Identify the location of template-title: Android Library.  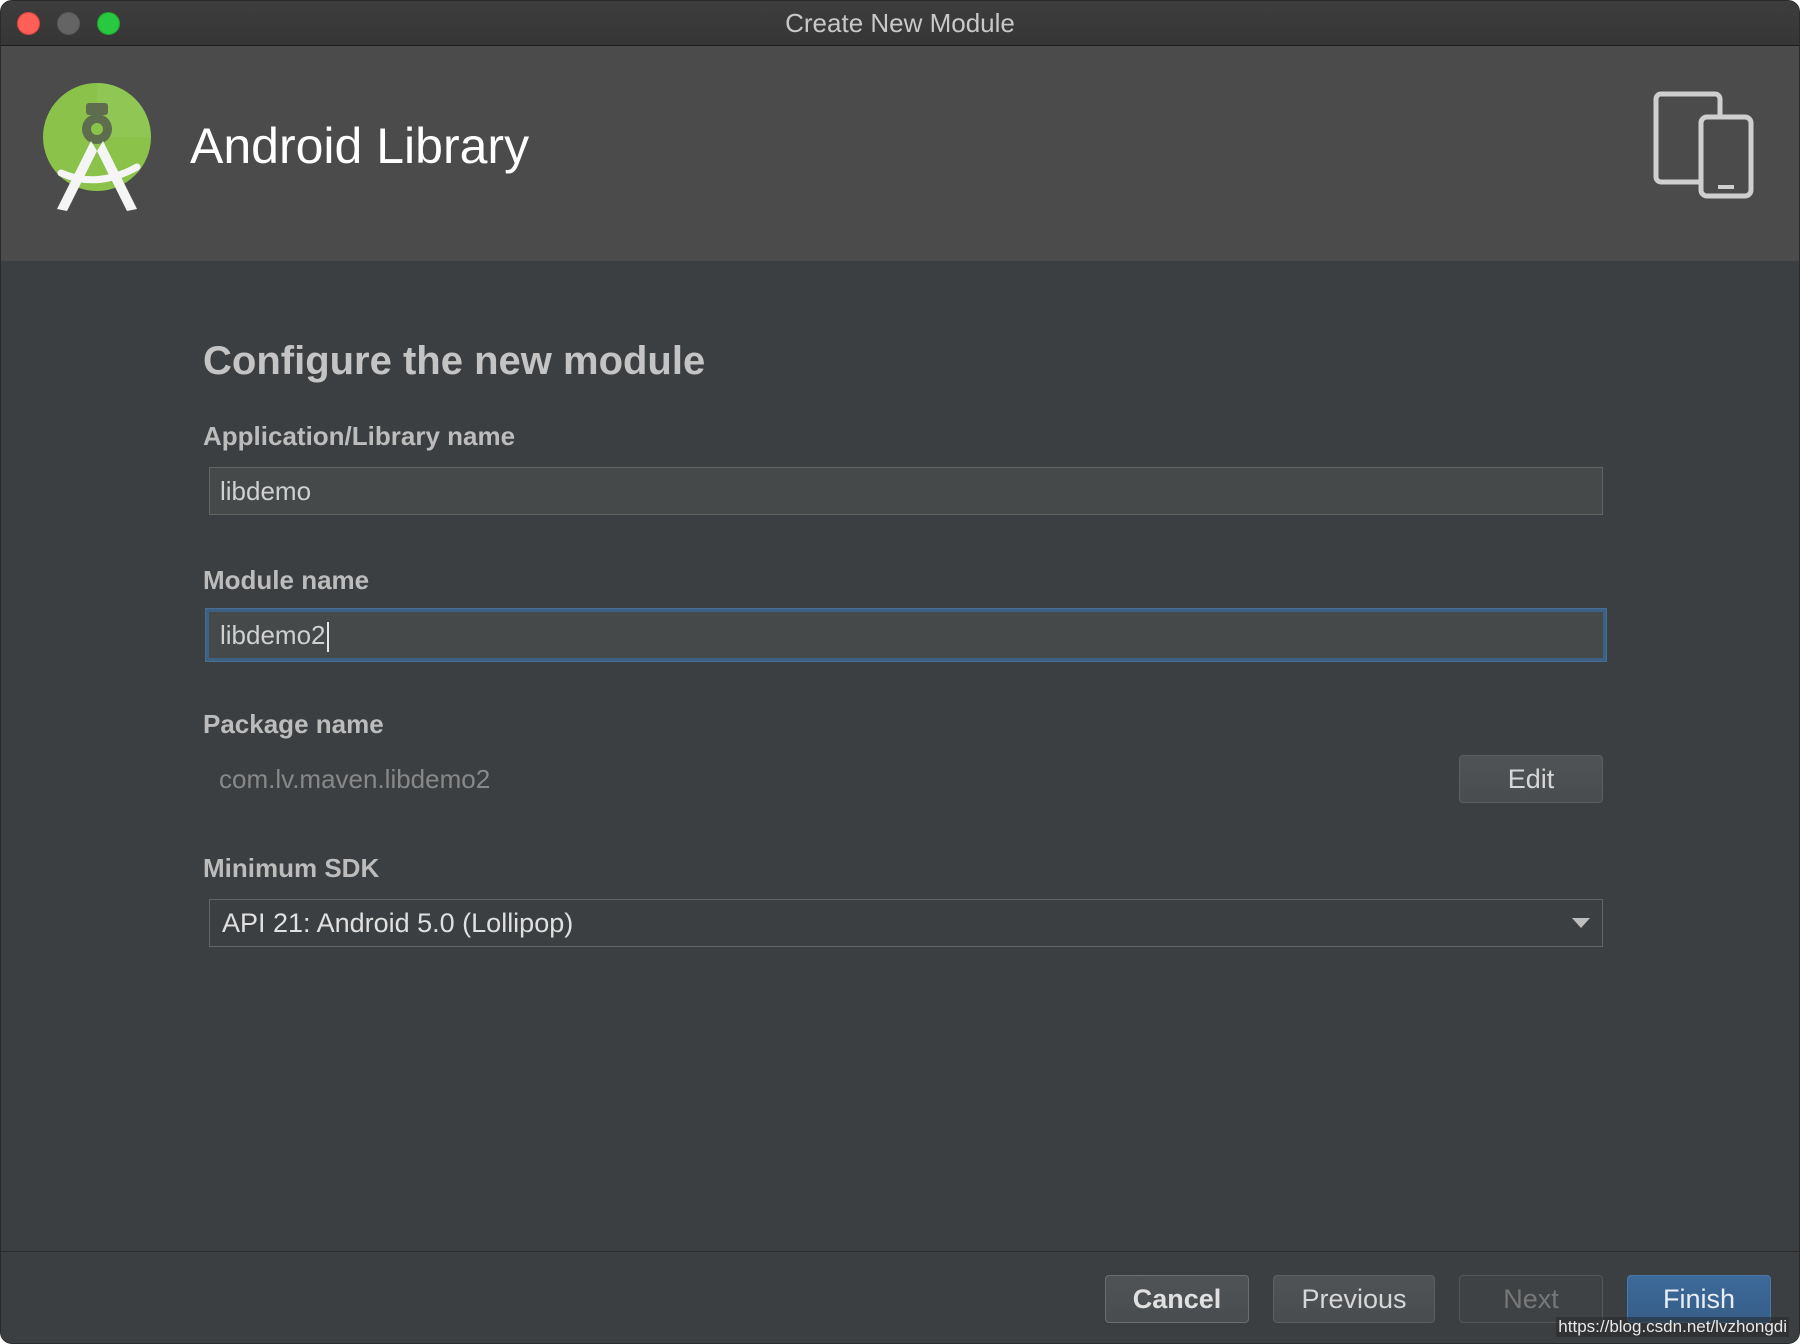
(360, 146).